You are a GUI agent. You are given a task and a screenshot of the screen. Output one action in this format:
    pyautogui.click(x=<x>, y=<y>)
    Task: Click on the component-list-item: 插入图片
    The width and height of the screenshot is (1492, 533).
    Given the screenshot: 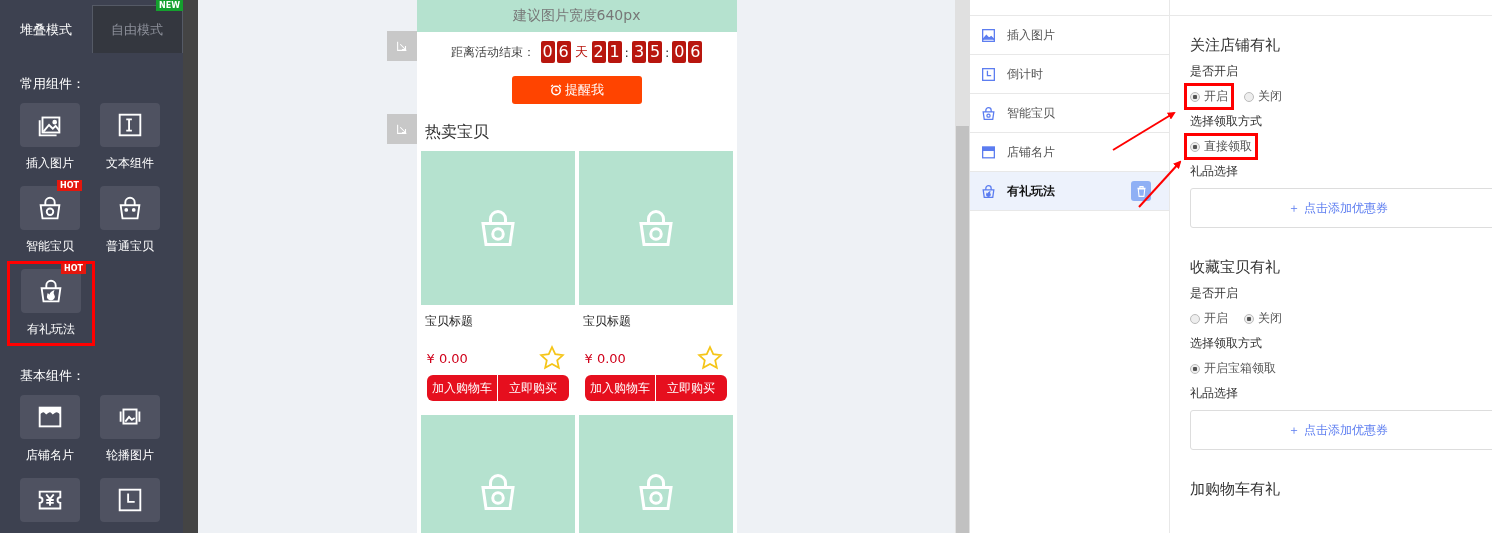 What is the action you would take?
    pyautogui.click(x=1069, y=35)
    